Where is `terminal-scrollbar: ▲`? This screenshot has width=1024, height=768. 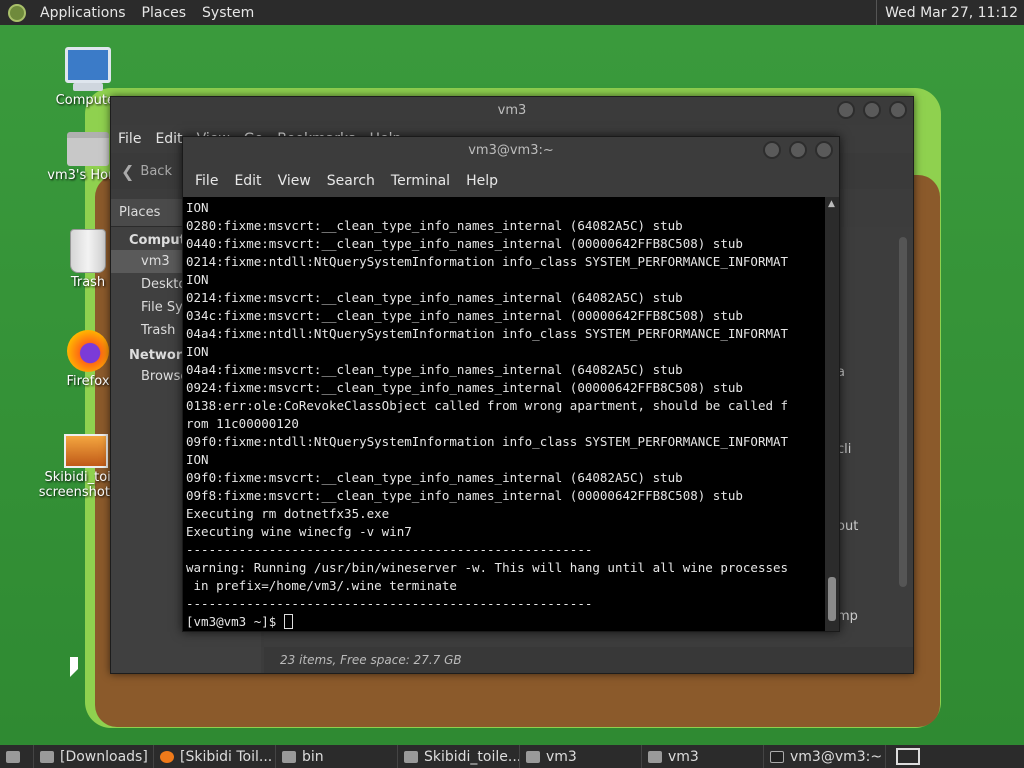
terminal-scrollbar: ▲ is located at coordinates (832, 414).